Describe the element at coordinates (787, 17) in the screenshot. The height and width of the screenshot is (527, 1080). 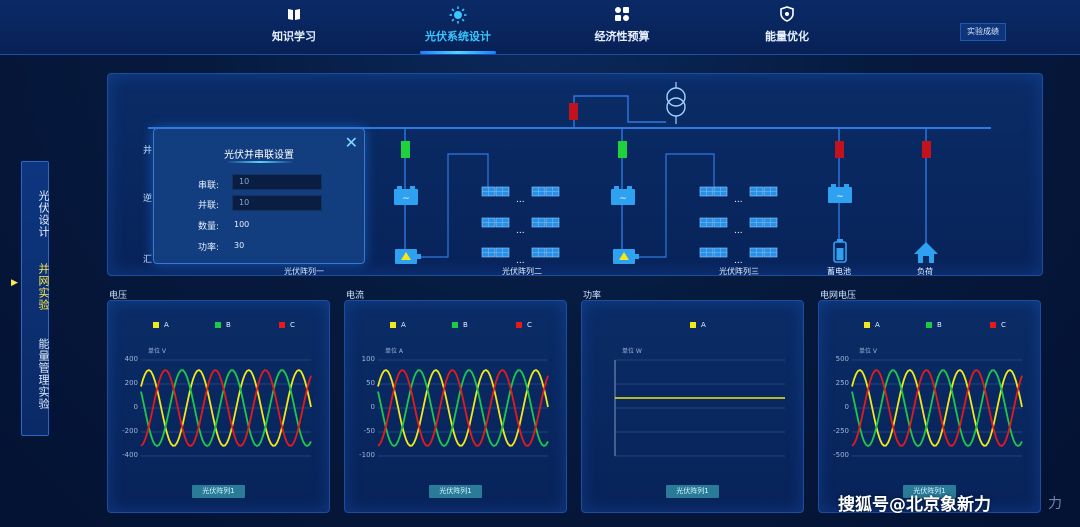
I see `shield-icon` at that location.